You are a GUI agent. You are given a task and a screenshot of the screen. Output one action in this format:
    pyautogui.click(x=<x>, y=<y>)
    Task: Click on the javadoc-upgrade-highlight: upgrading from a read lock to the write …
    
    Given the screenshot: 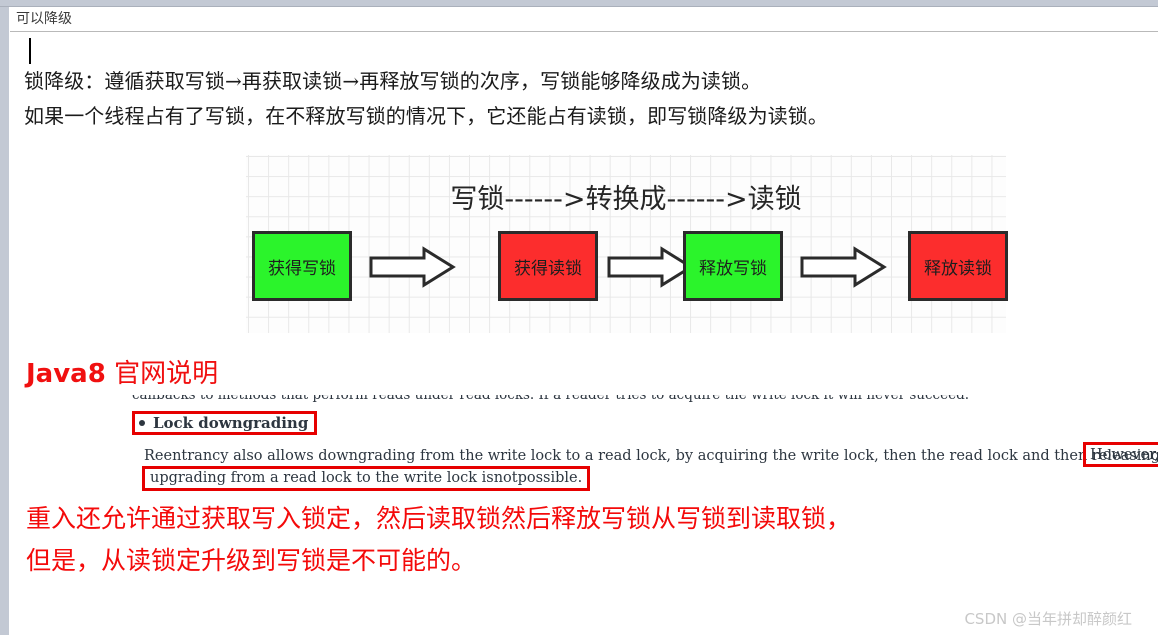 What is the action you would take?
    pyautogui.click(x=366, y=478)
    